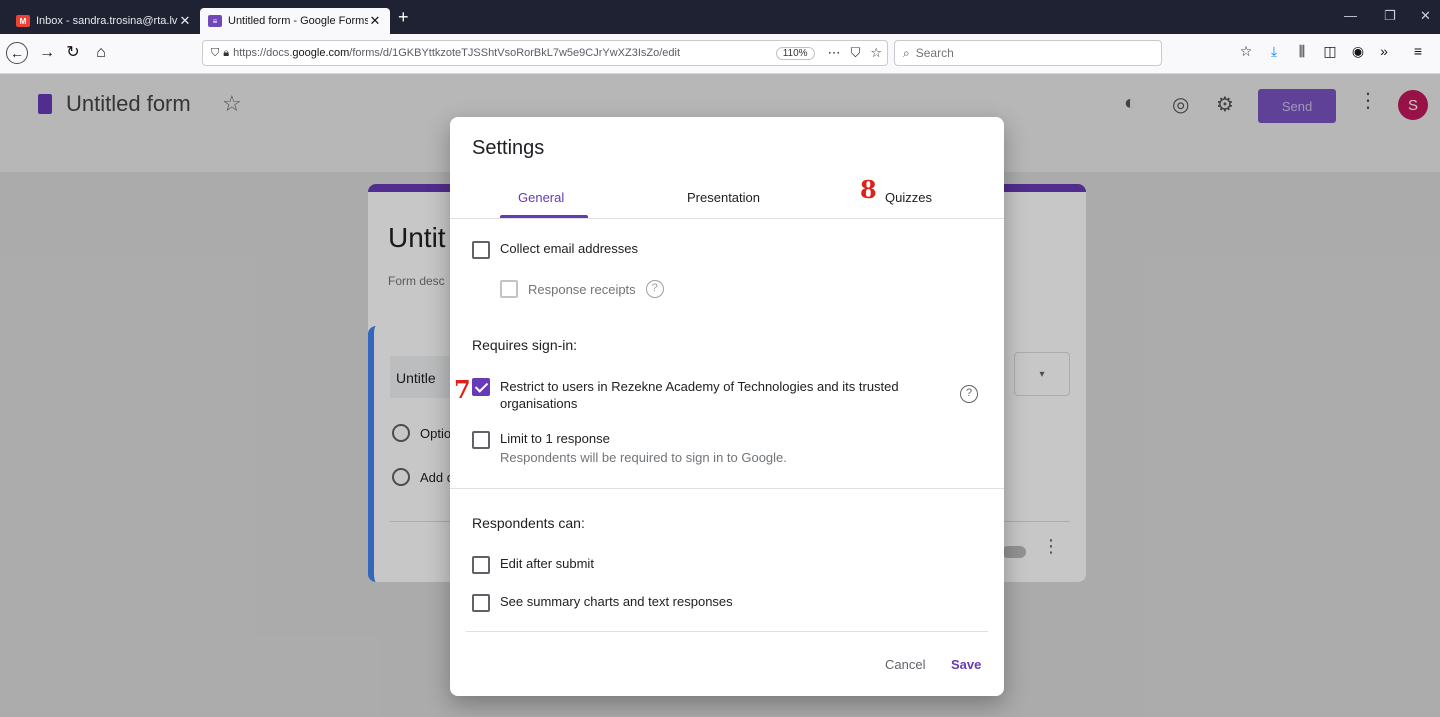 This screenshot has height=717, width=1440. Describe the element at coordinates (509, 289) in the screenshot. I see `response-receipts-checkbox` at that location.